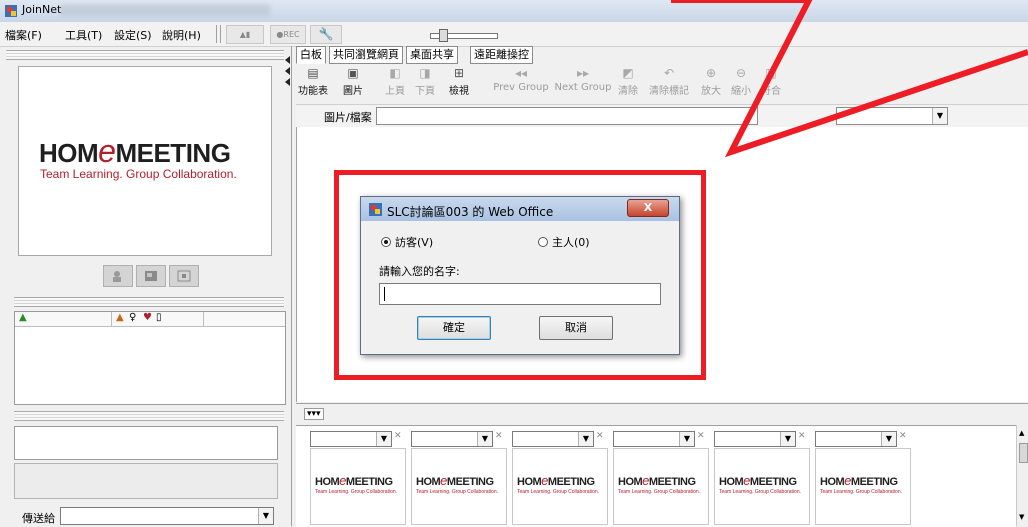 The width and height of the screenshot is (1028, 527). Describe the element at coordinates (366, 55) in the screenshot. I see `tab-cobrowse: 共同瀏覽網頁` at that location.